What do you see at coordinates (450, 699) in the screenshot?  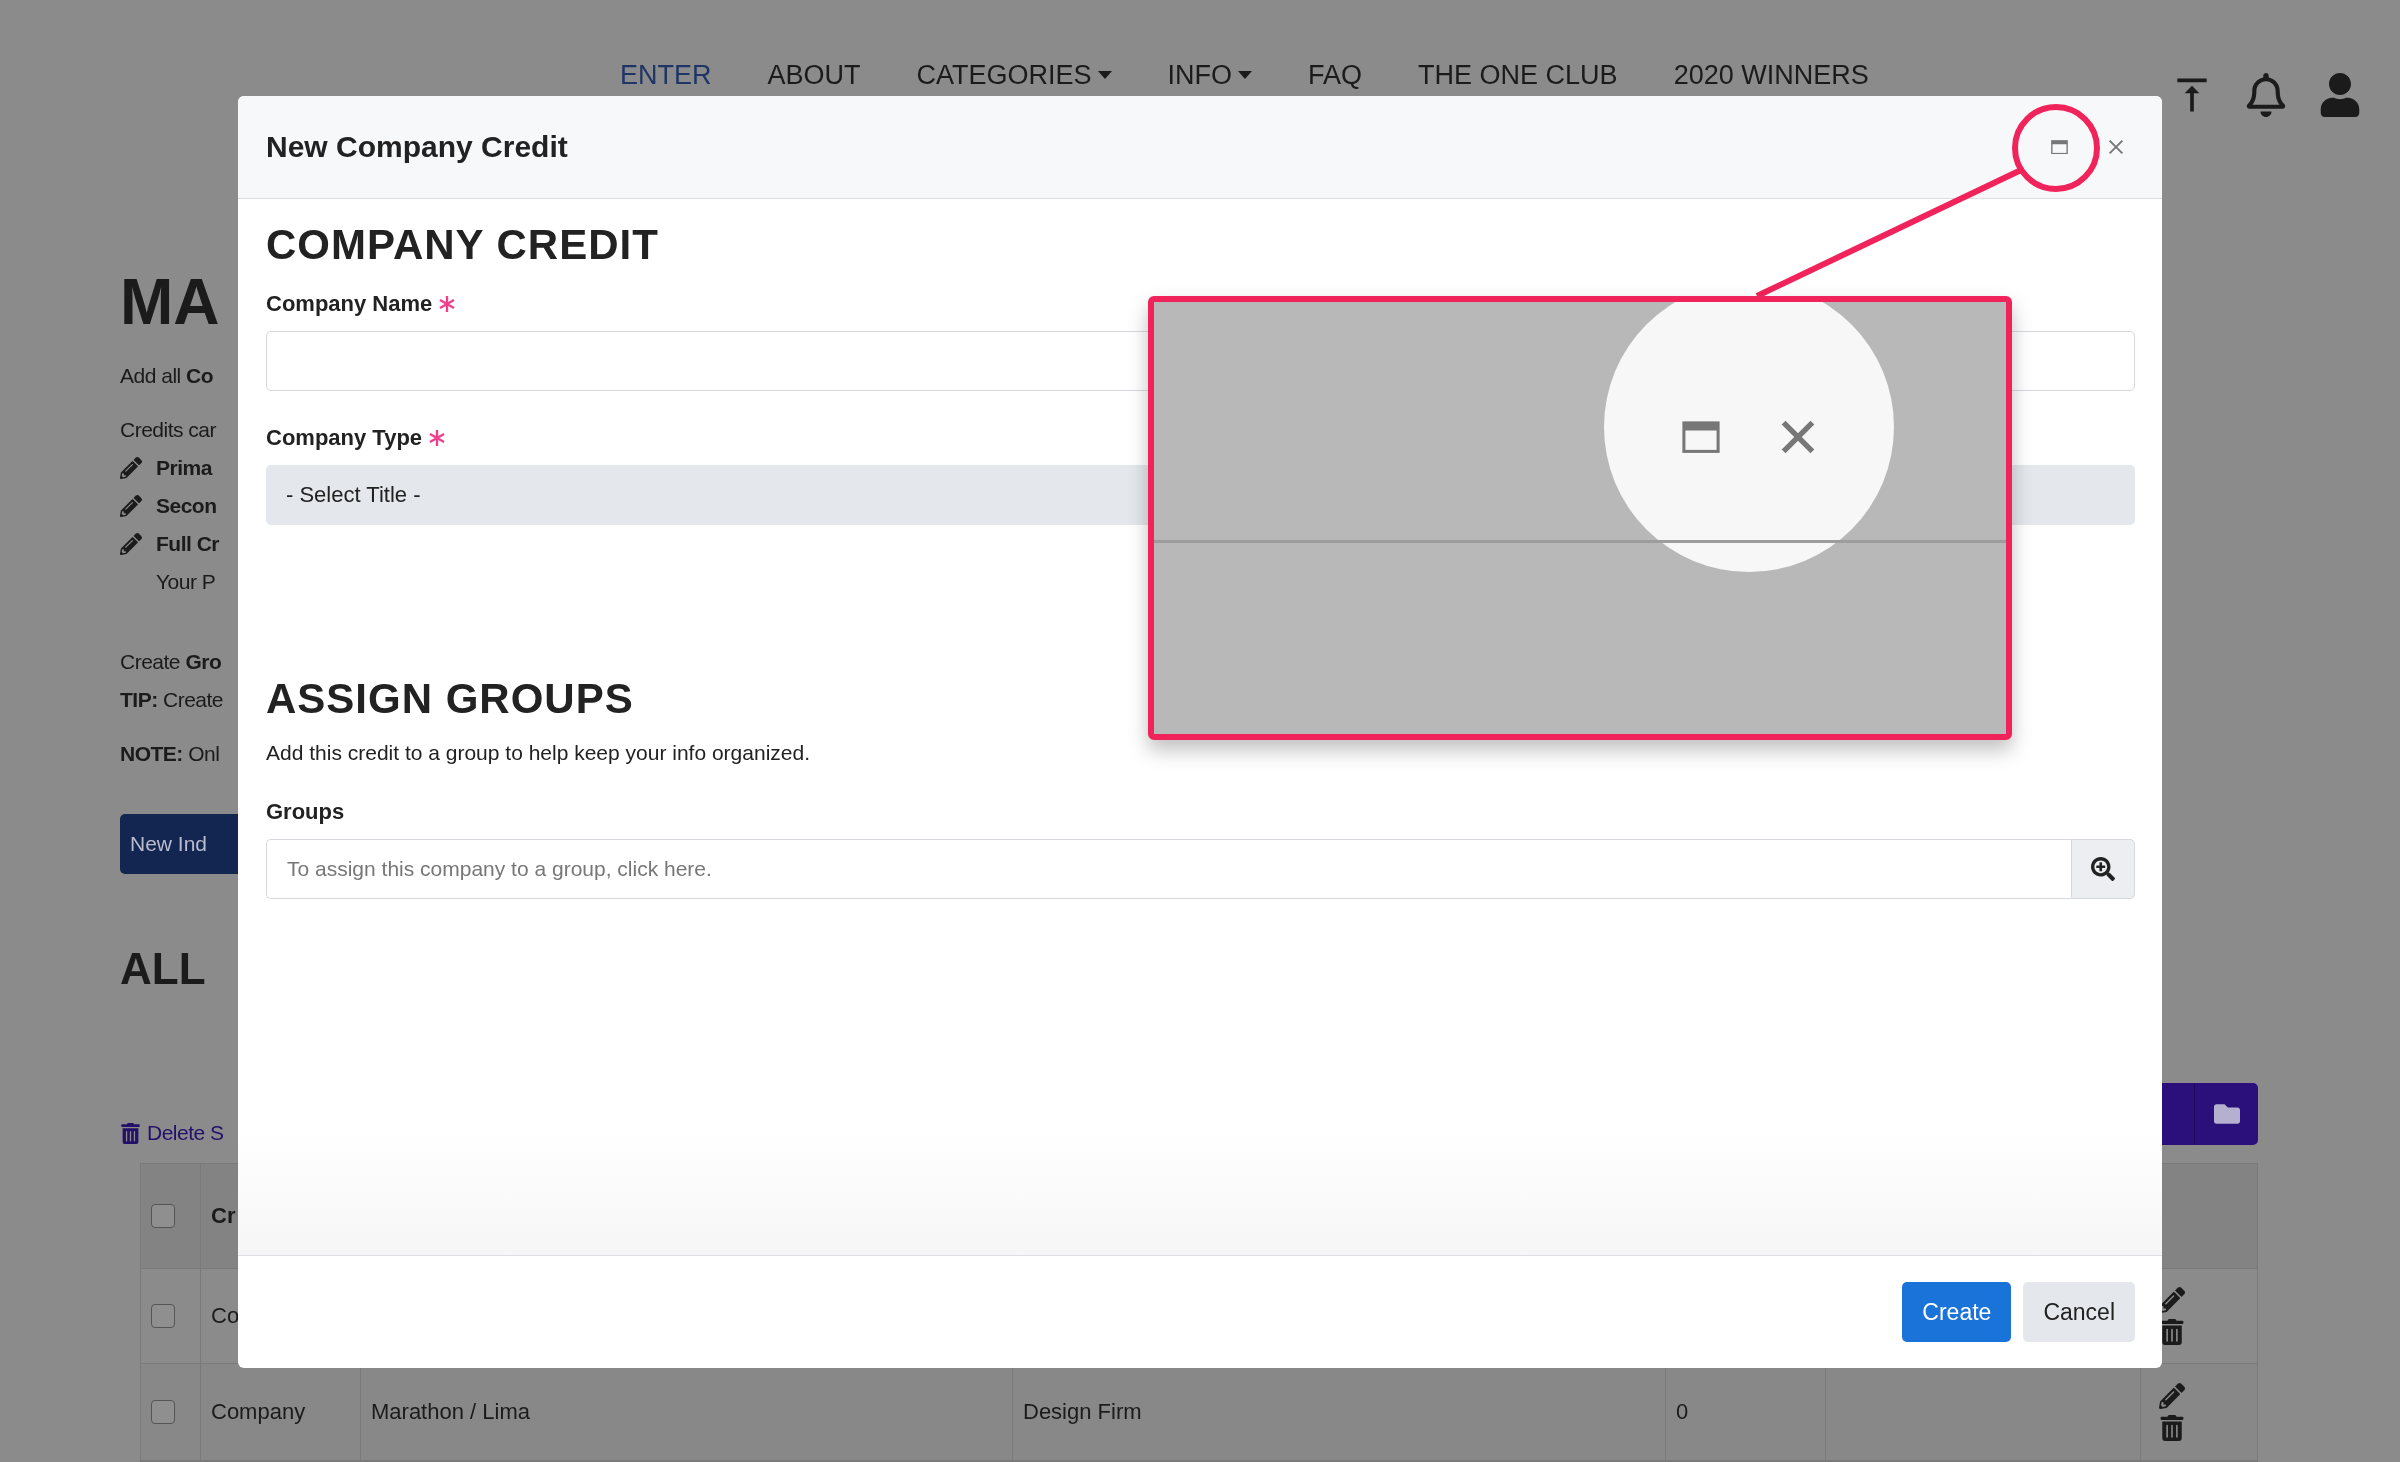 I see `section-heading: ASSIGN GROUPS` at bounding box center [450, 699].